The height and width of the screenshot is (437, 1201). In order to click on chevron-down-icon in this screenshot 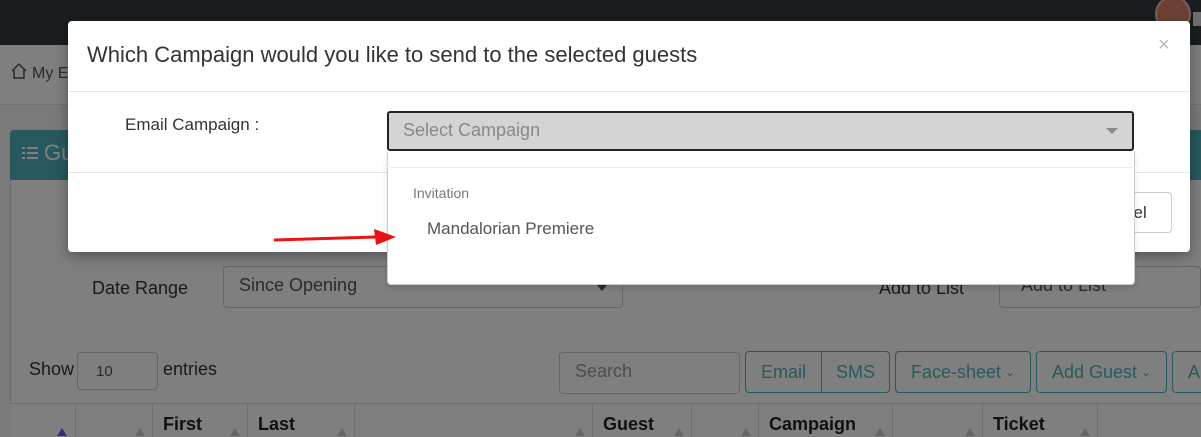, I will do `click(1112, 131)`.